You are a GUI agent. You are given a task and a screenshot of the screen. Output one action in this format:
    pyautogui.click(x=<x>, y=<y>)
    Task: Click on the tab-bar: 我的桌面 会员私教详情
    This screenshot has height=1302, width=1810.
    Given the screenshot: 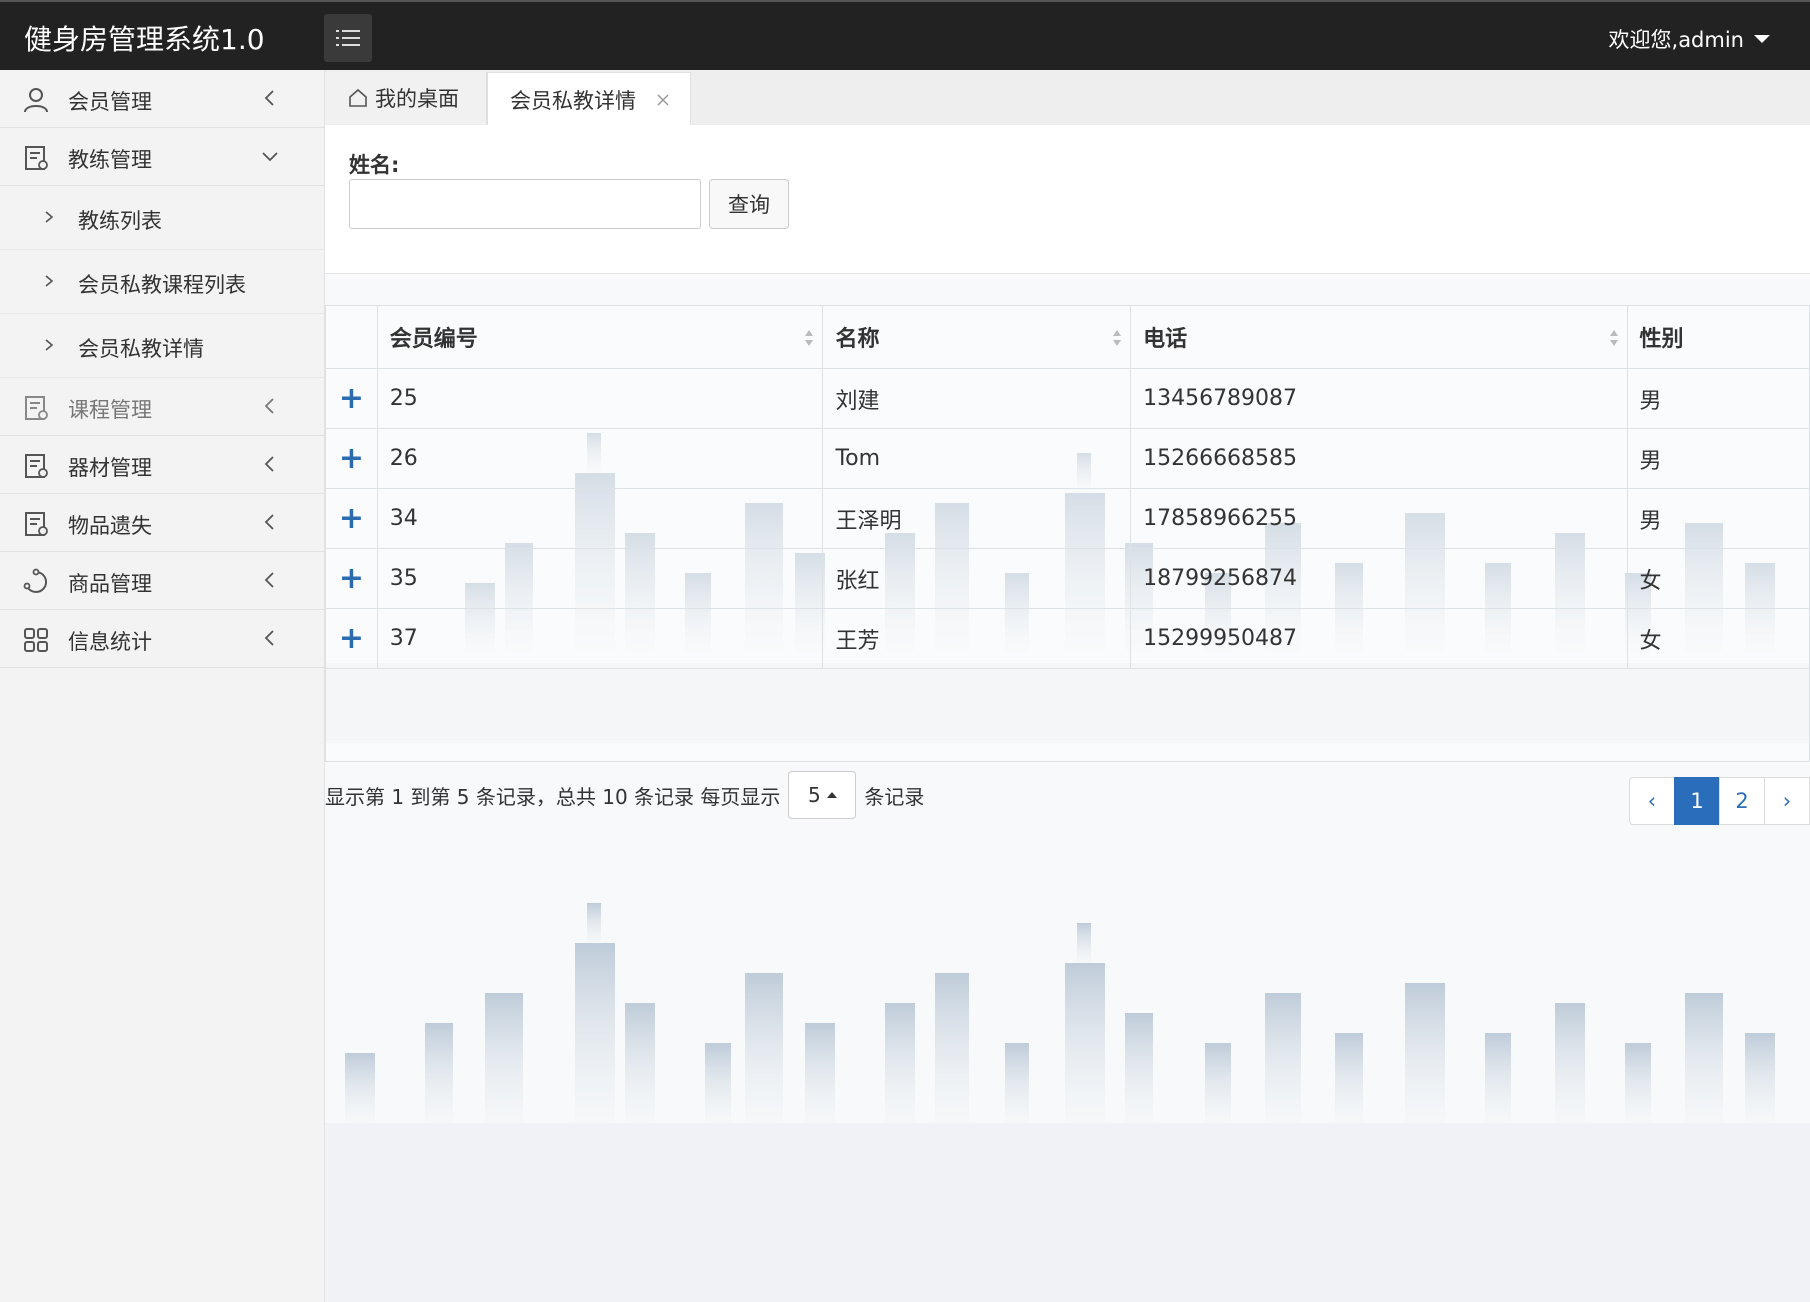 What is the action you would take?
    pyautogui.click(x=1067, y=98)
    